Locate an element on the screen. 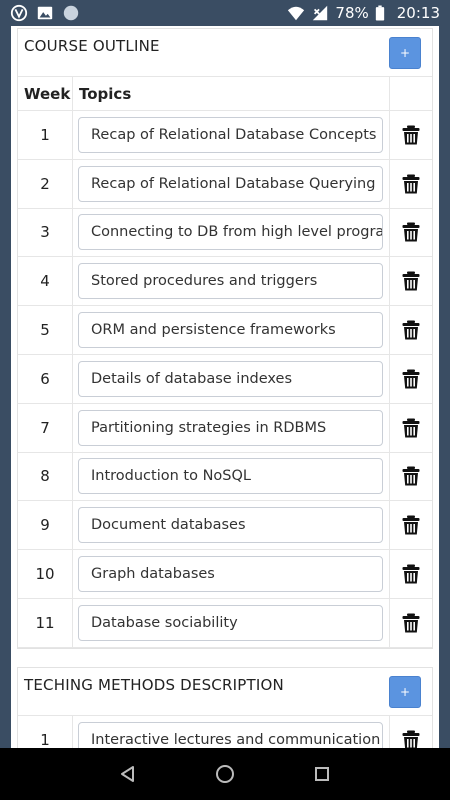  table-header: Week Topics is located at coordinates (225, 94).